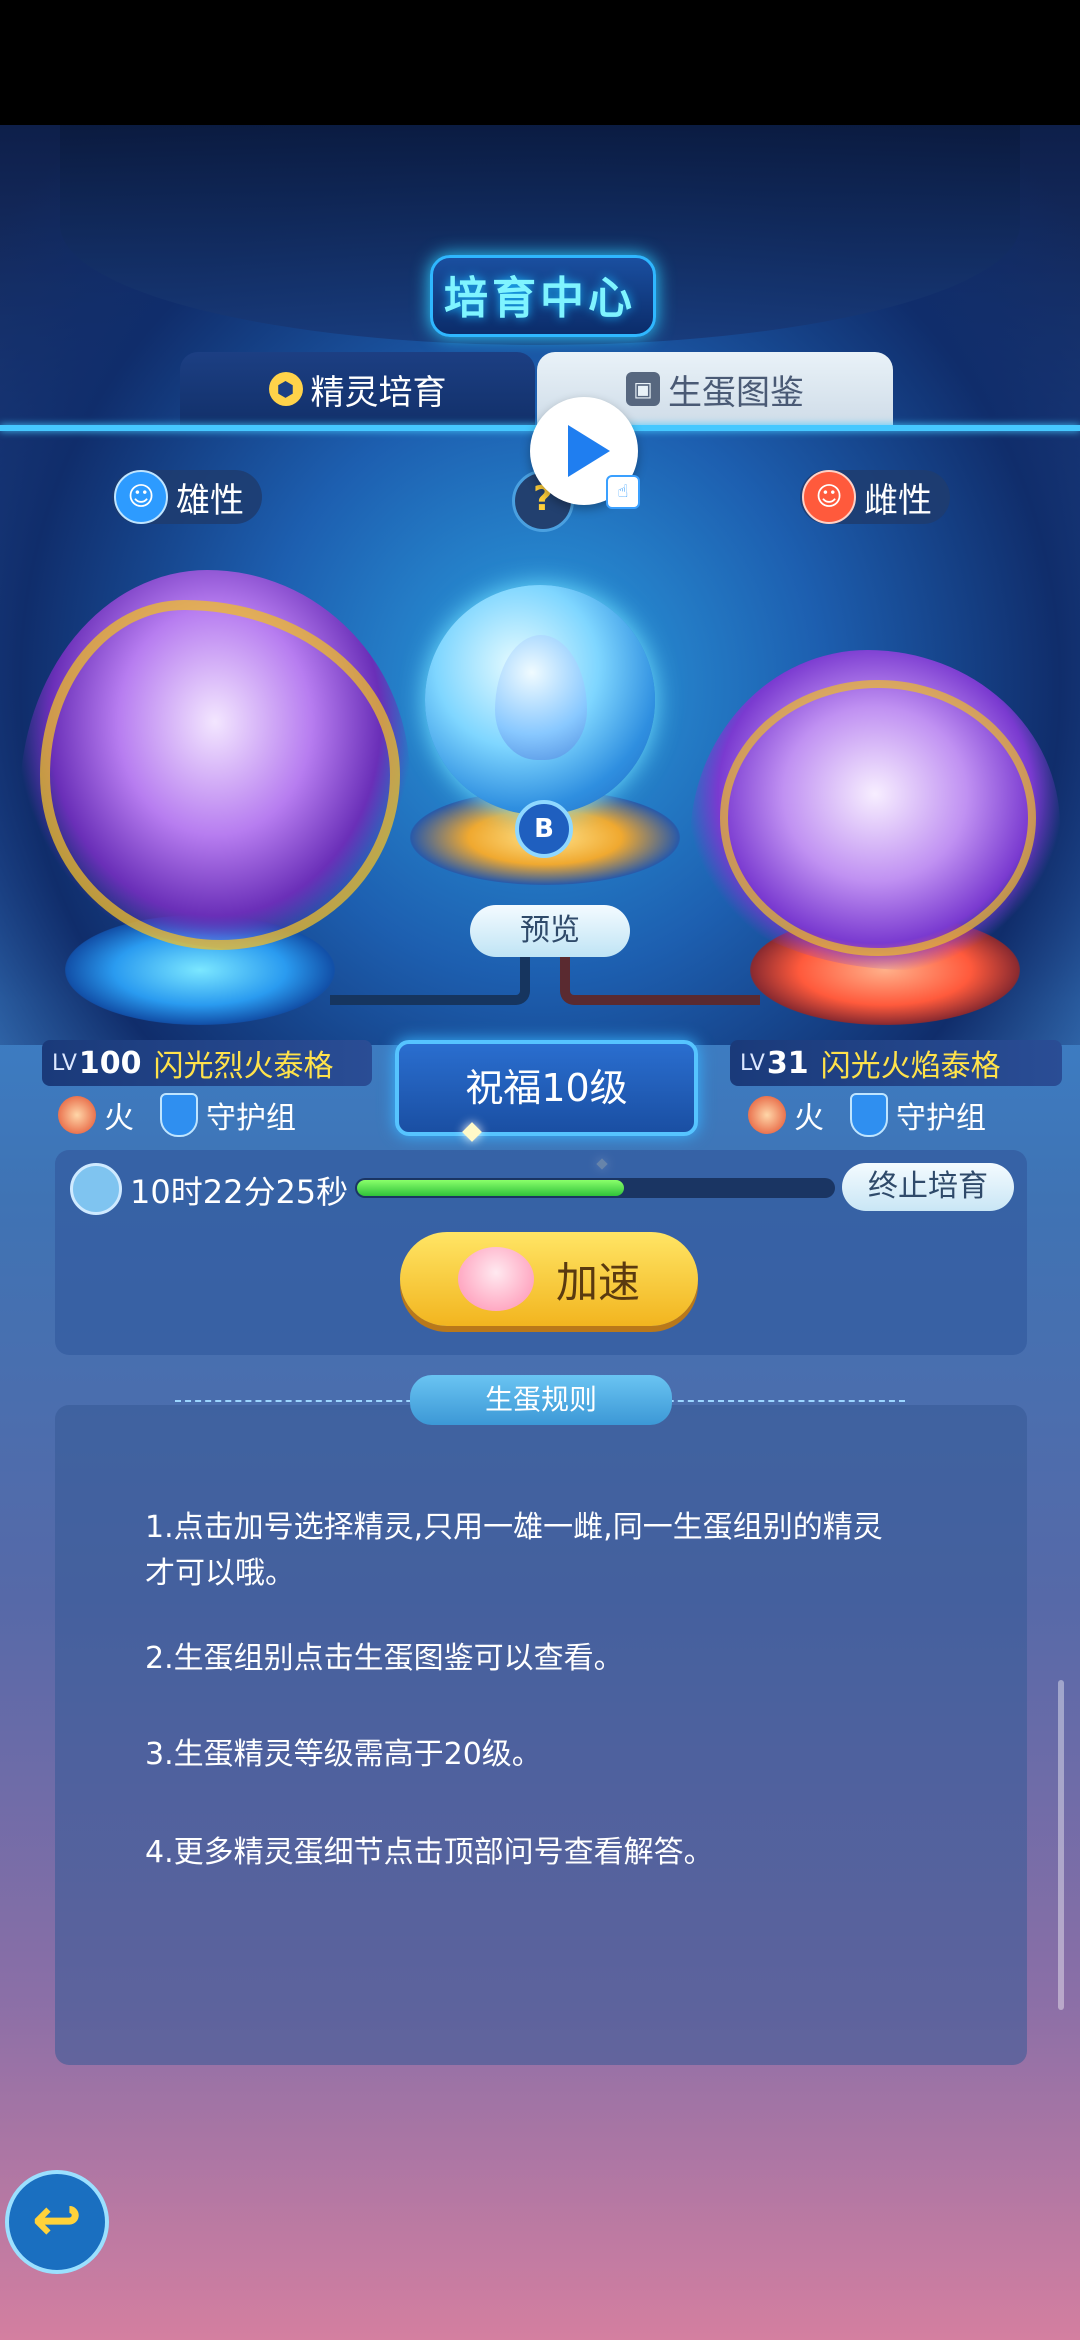 The image size is (1080, 2340). Describe the element at coordinates (239, 1192) in the screenshot. I see `timer-text: 10时22分25秒` at that location.